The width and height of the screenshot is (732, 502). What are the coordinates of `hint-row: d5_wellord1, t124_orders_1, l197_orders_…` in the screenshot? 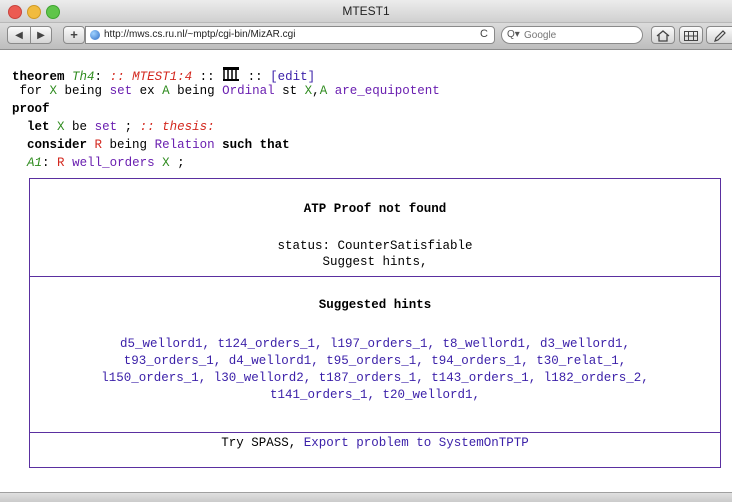 It's located at (375, 344).